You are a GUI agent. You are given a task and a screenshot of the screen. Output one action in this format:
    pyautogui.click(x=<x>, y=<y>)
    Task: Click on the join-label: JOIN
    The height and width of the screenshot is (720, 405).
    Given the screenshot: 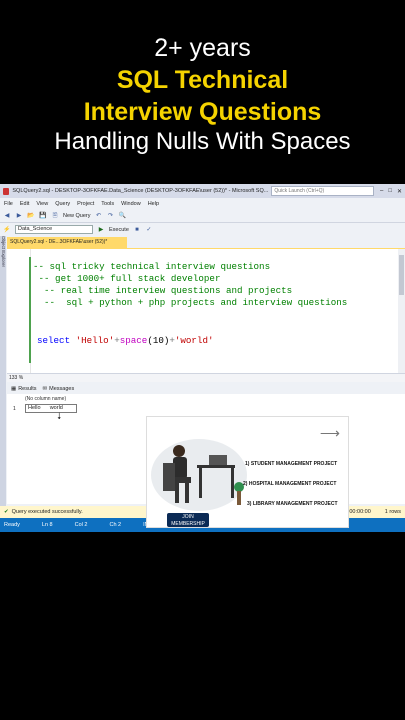 What is the action you would take?
    pyautogui.click(x=188, y=517)
    